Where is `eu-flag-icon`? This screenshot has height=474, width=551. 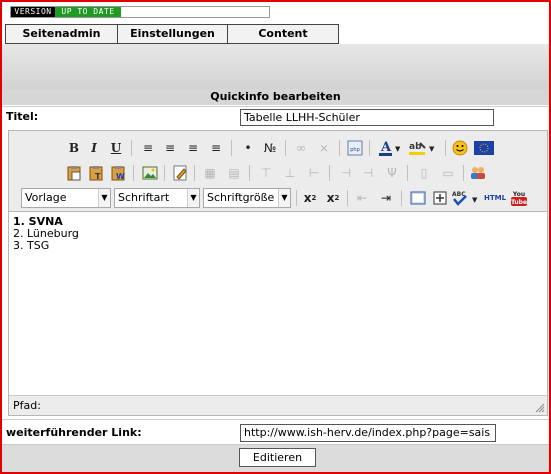 eu-flag-icon is located at coordinates (484, 148).